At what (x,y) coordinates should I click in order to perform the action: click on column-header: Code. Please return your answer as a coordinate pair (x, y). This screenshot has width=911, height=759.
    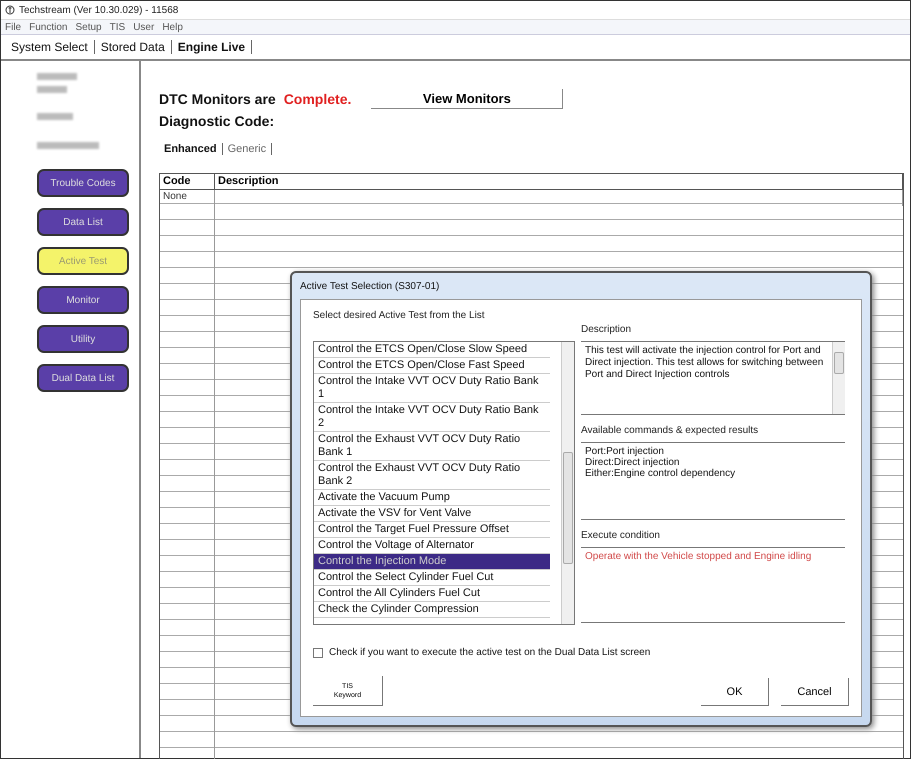
    Looking at the image, I should click on (187, 182).